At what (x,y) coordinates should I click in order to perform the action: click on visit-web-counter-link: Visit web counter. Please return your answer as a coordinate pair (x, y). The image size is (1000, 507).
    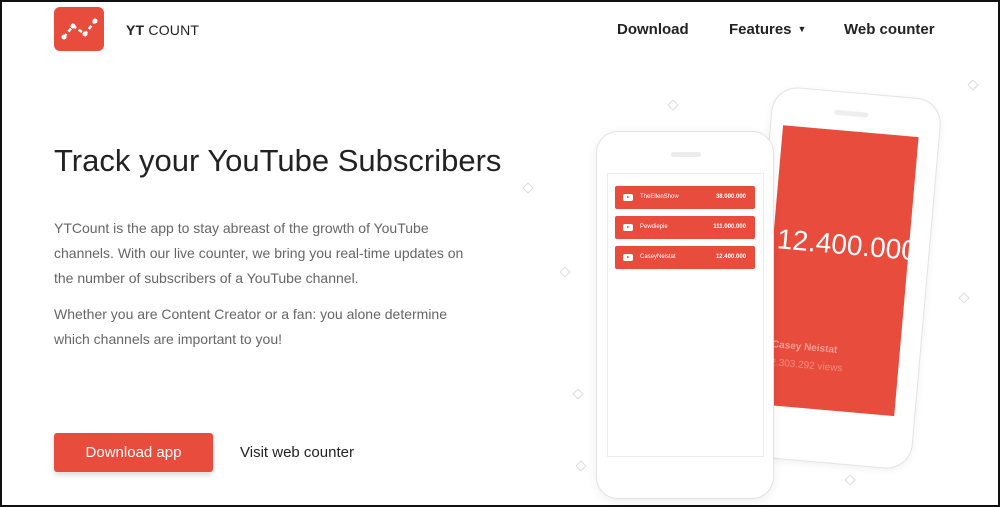
    Looking at the image, I should click on (297, 452).